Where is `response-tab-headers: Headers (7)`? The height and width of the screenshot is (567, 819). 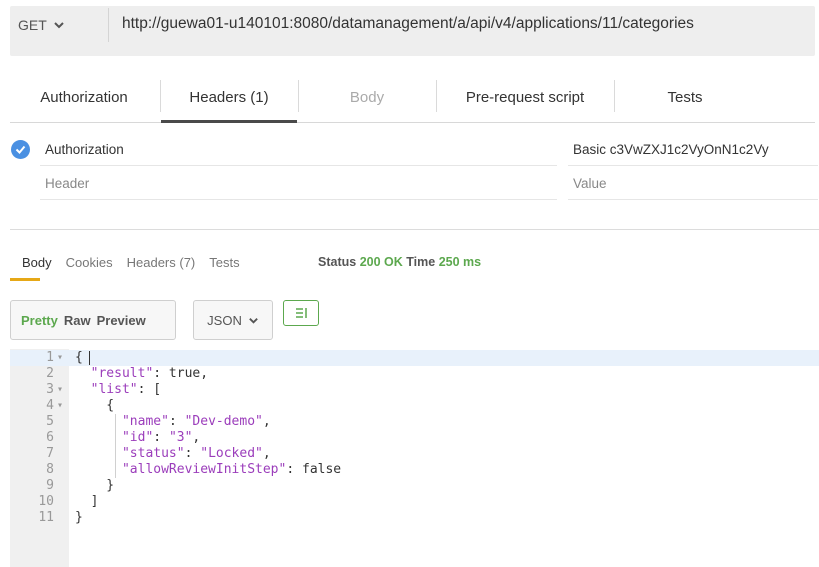
response-tab-headers: Headers (7) is located at coordinates (161, 262).